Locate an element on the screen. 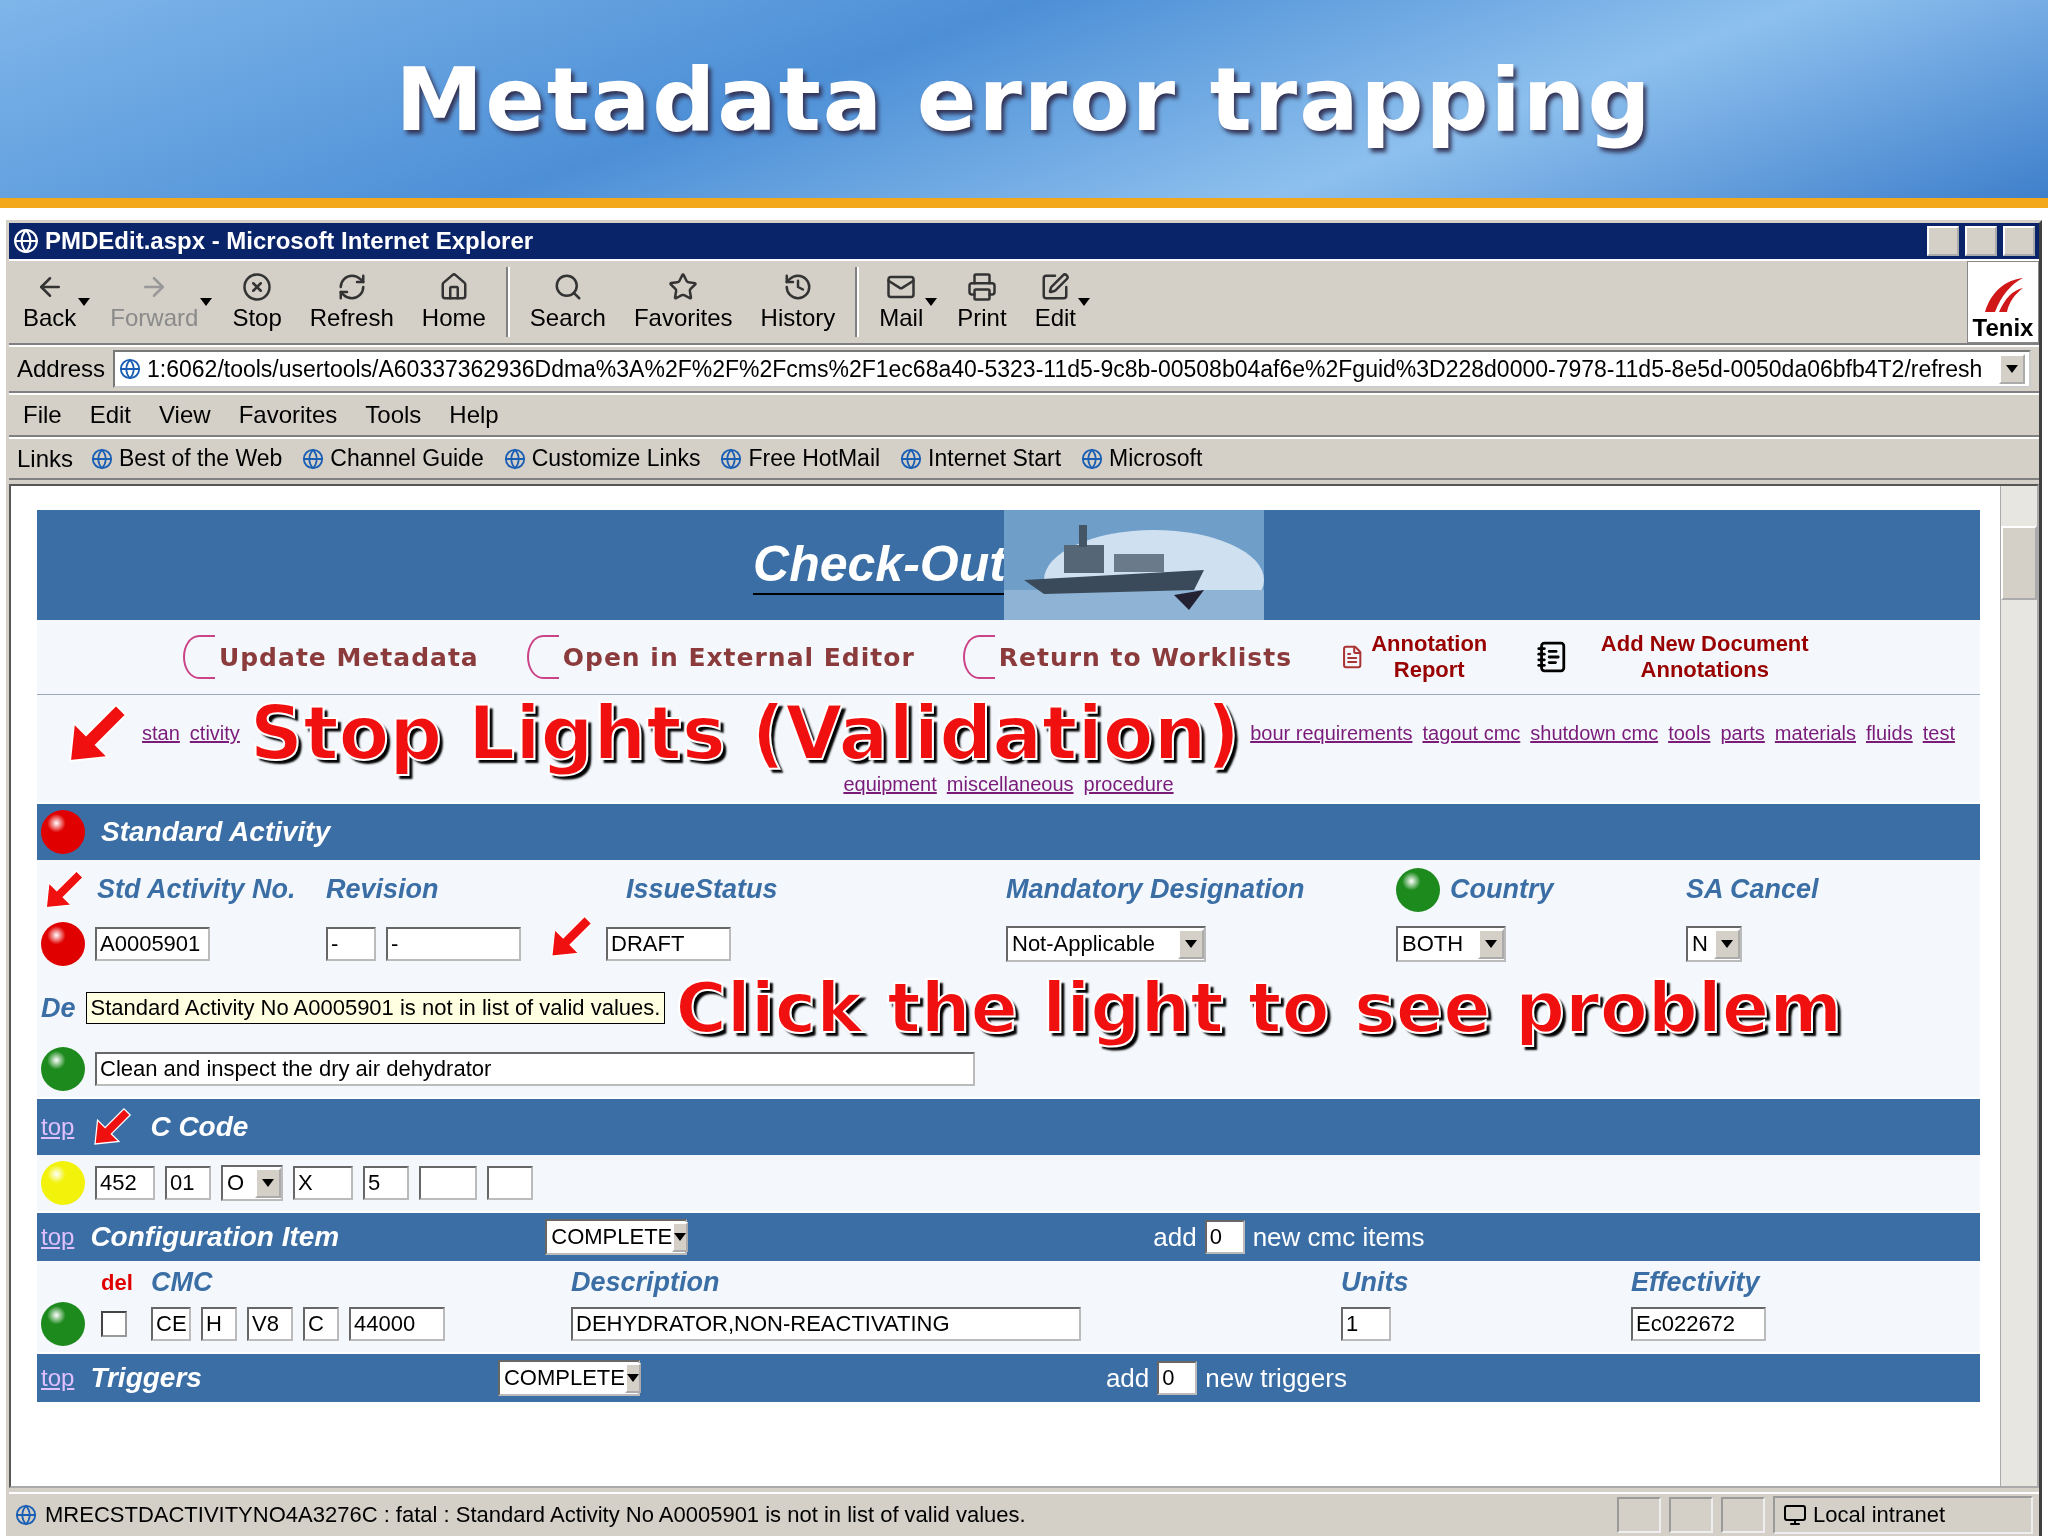 The image size is (2048, 1536). select-field: O is located at coordinates (252, 1183).